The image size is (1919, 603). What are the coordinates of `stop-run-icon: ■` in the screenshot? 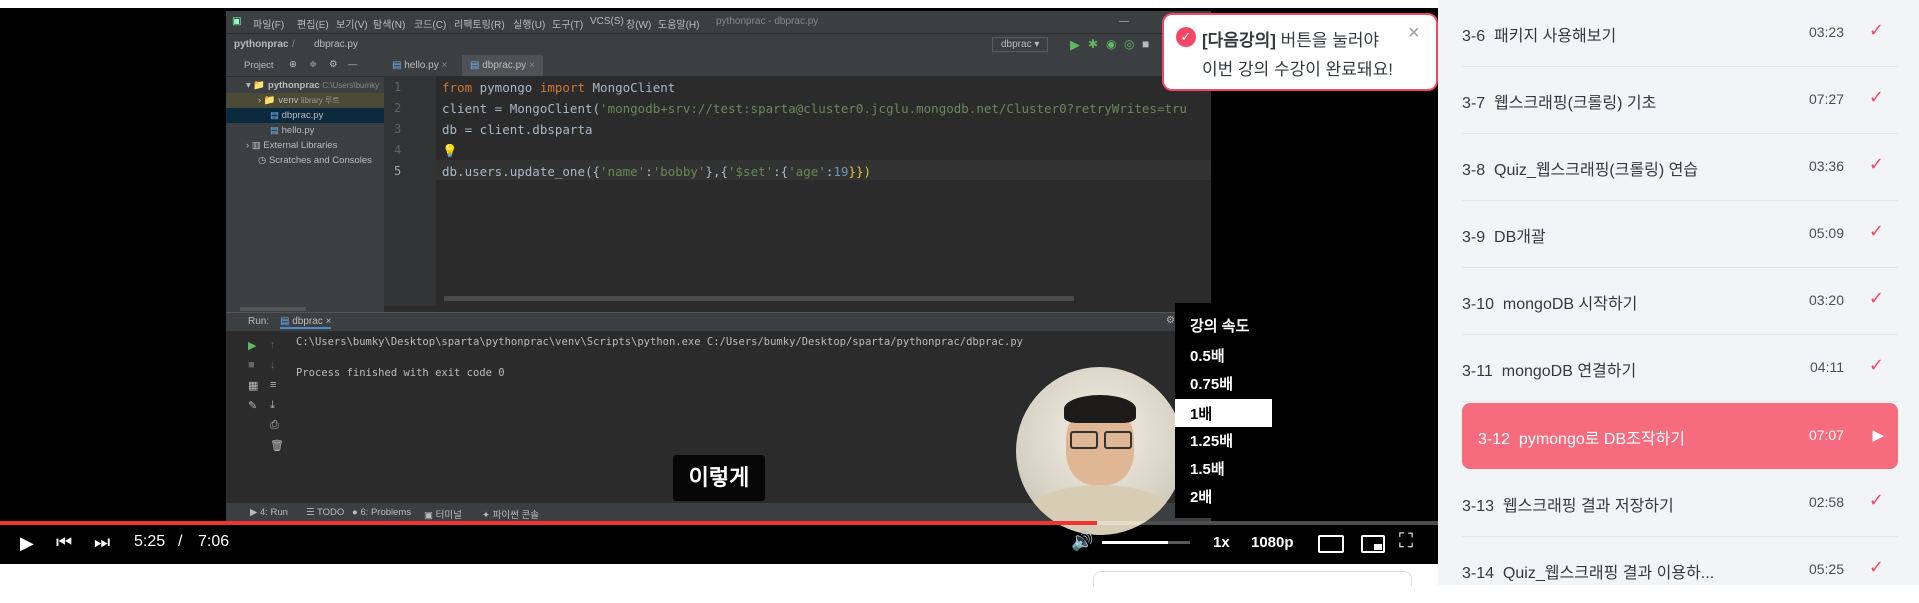 It's located at (251, 365).